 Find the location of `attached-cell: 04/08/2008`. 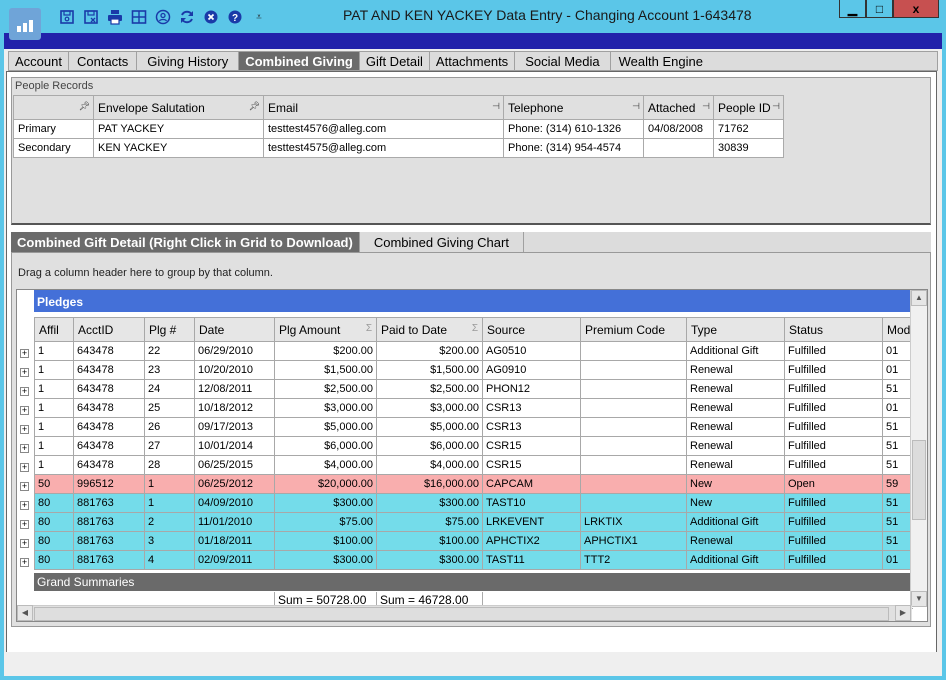

attached-cell: 04/08/2008 is located at coordinates (678, 129).